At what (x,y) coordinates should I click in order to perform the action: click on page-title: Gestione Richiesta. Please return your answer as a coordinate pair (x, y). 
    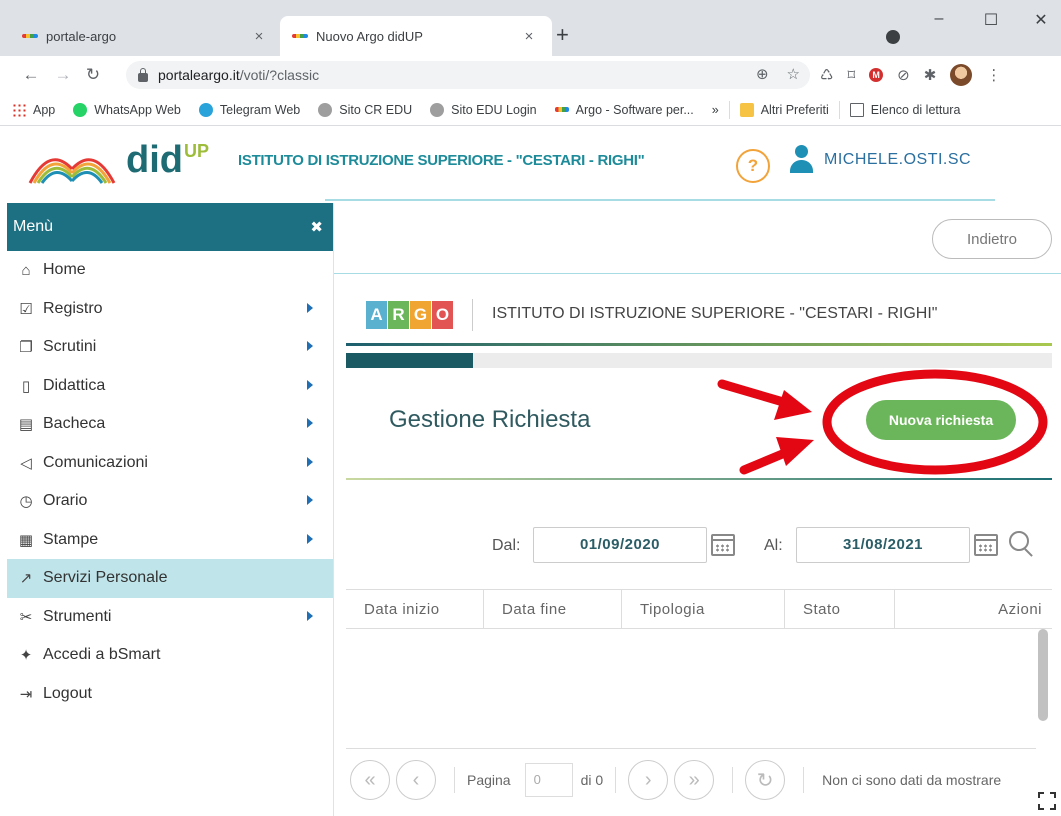
    Looking at the image, I should click on (490, 419).